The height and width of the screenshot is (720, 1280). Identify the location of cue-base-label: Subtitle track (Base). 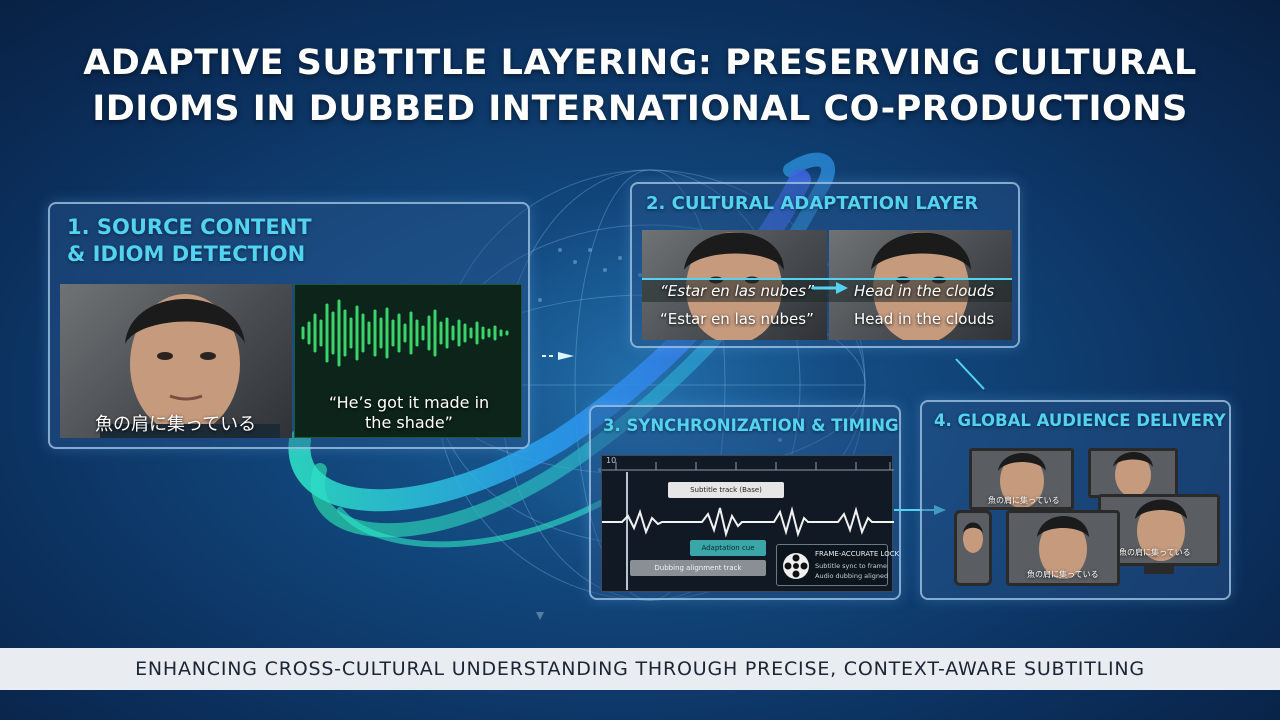
(726, 490).